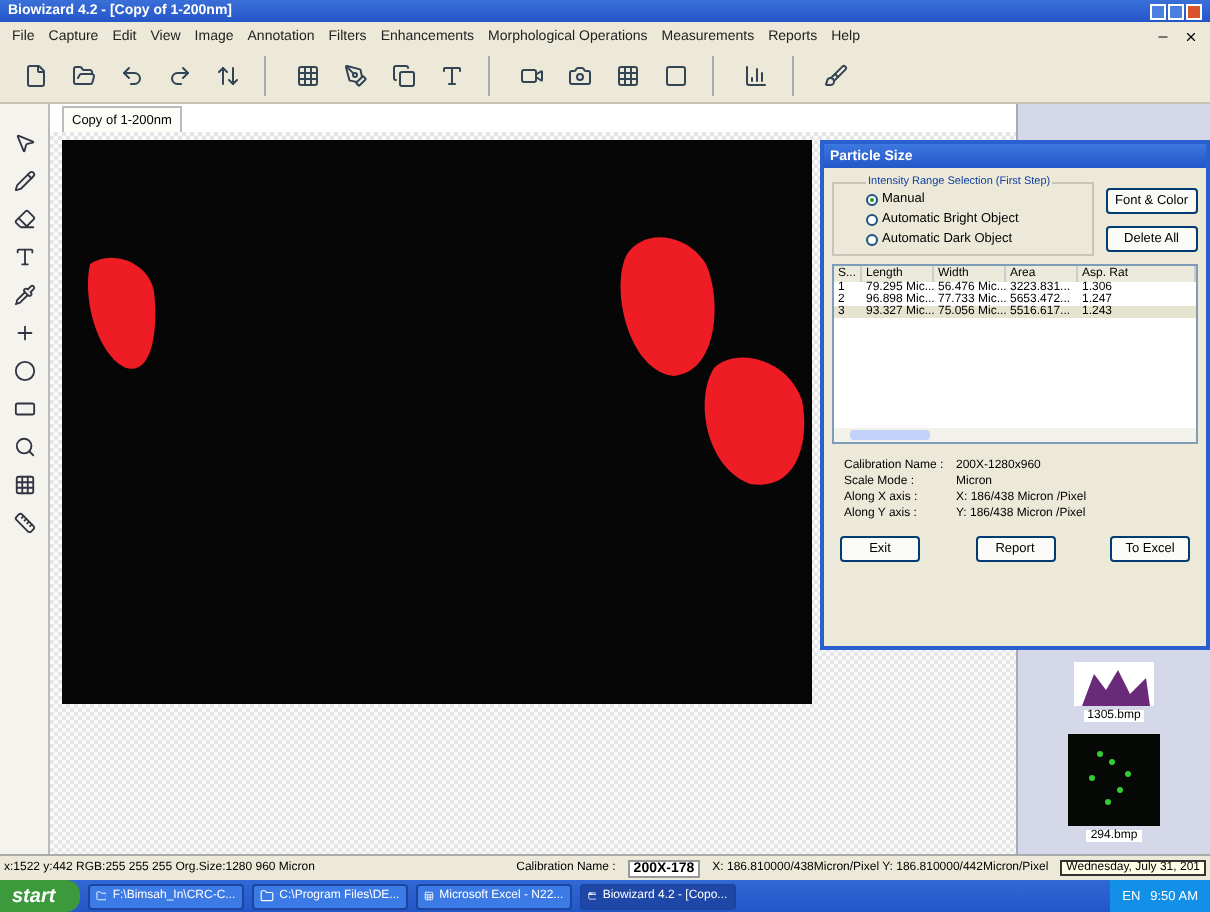 The height and width of the screenshot is (912, 1210). What do you see at coordinates (24, 371) in the screenshot?
I see `ellipse-icon` at bounding box center [24, 371].